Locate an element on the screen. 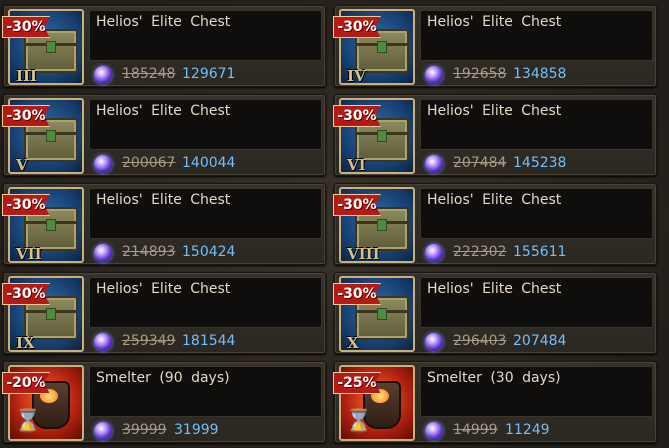  price-row: 14999 11249 is located at coordinates (537, 431).